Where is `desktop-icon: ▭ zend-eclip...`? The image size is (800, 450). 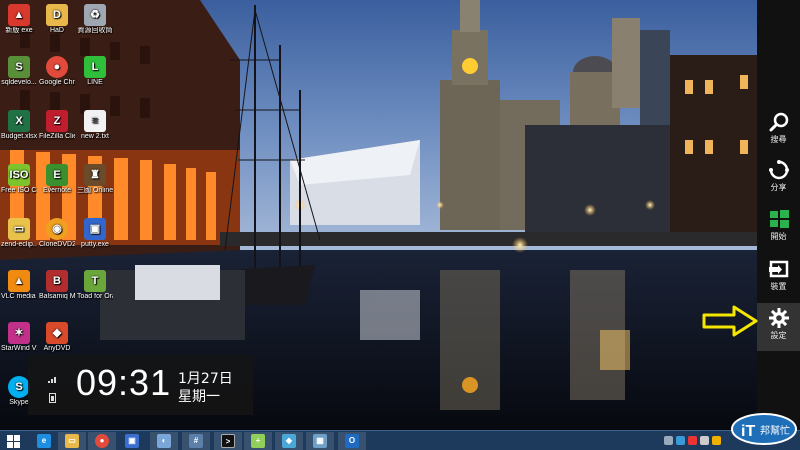 desktop-icon: ▭ zend-eclip... is located at coordinates (19, 233).